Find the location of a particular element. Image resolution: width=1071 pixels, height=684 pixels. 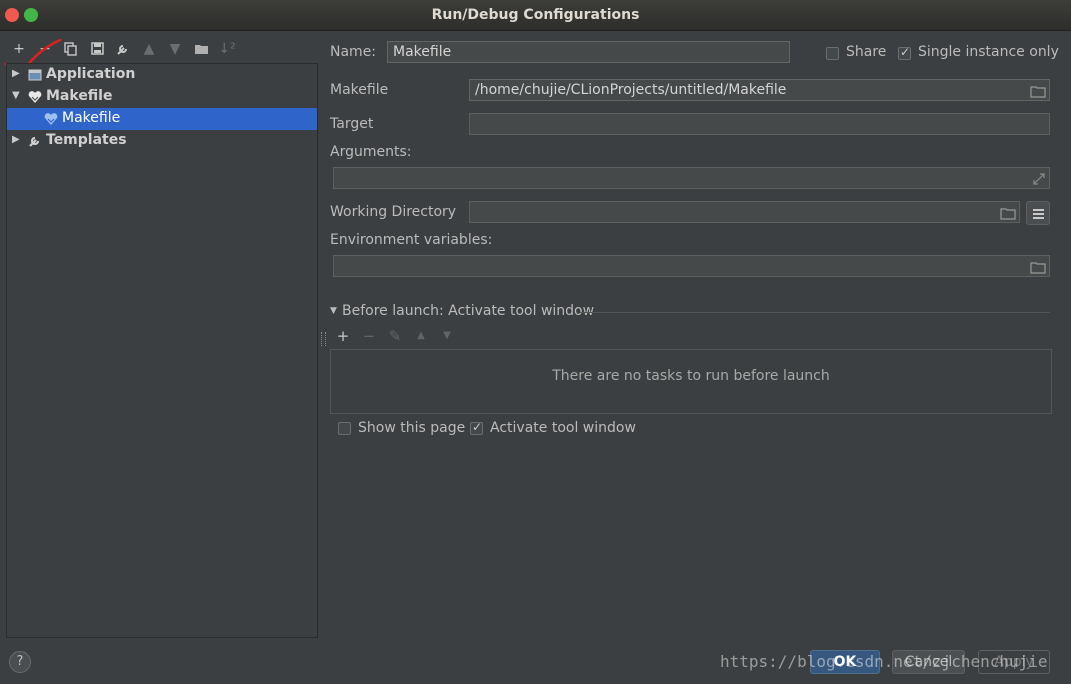

working-directory-label: Working Directory is located at coordinates (393, 212).